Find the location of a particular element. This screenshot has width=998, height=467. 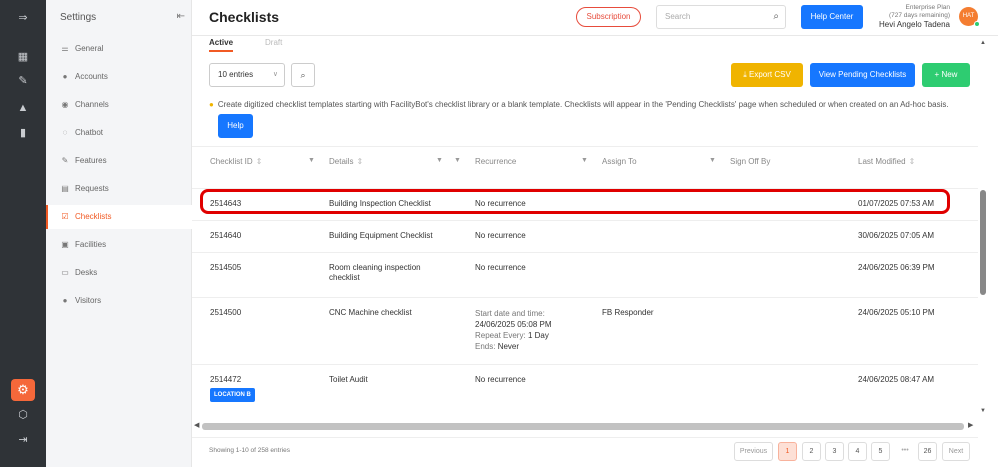

visitor-icon: ● is located at coordinates (65, 300).